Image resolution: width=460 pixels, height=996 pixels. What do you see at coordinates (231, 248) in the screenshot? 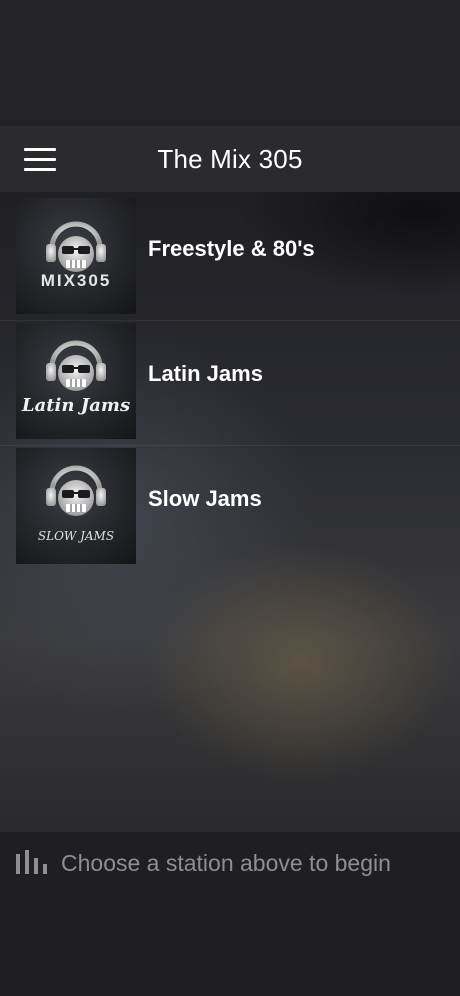
I see `station-name: Freestyle & 80's` at bounding box center [231, 248].